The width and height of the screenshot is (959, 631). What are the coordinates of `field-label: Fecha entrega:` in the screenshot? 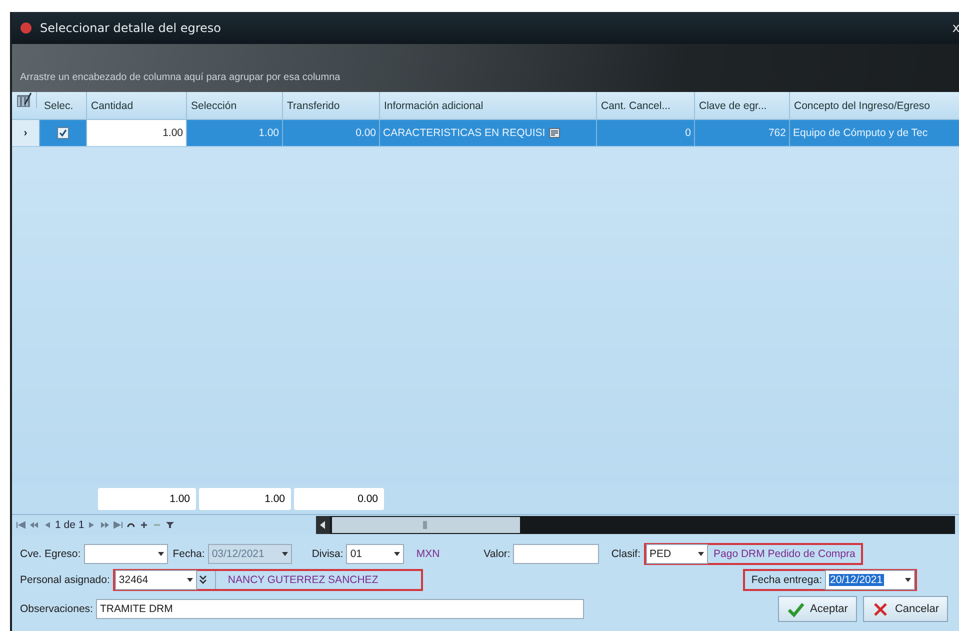 It's located at (786, 580).